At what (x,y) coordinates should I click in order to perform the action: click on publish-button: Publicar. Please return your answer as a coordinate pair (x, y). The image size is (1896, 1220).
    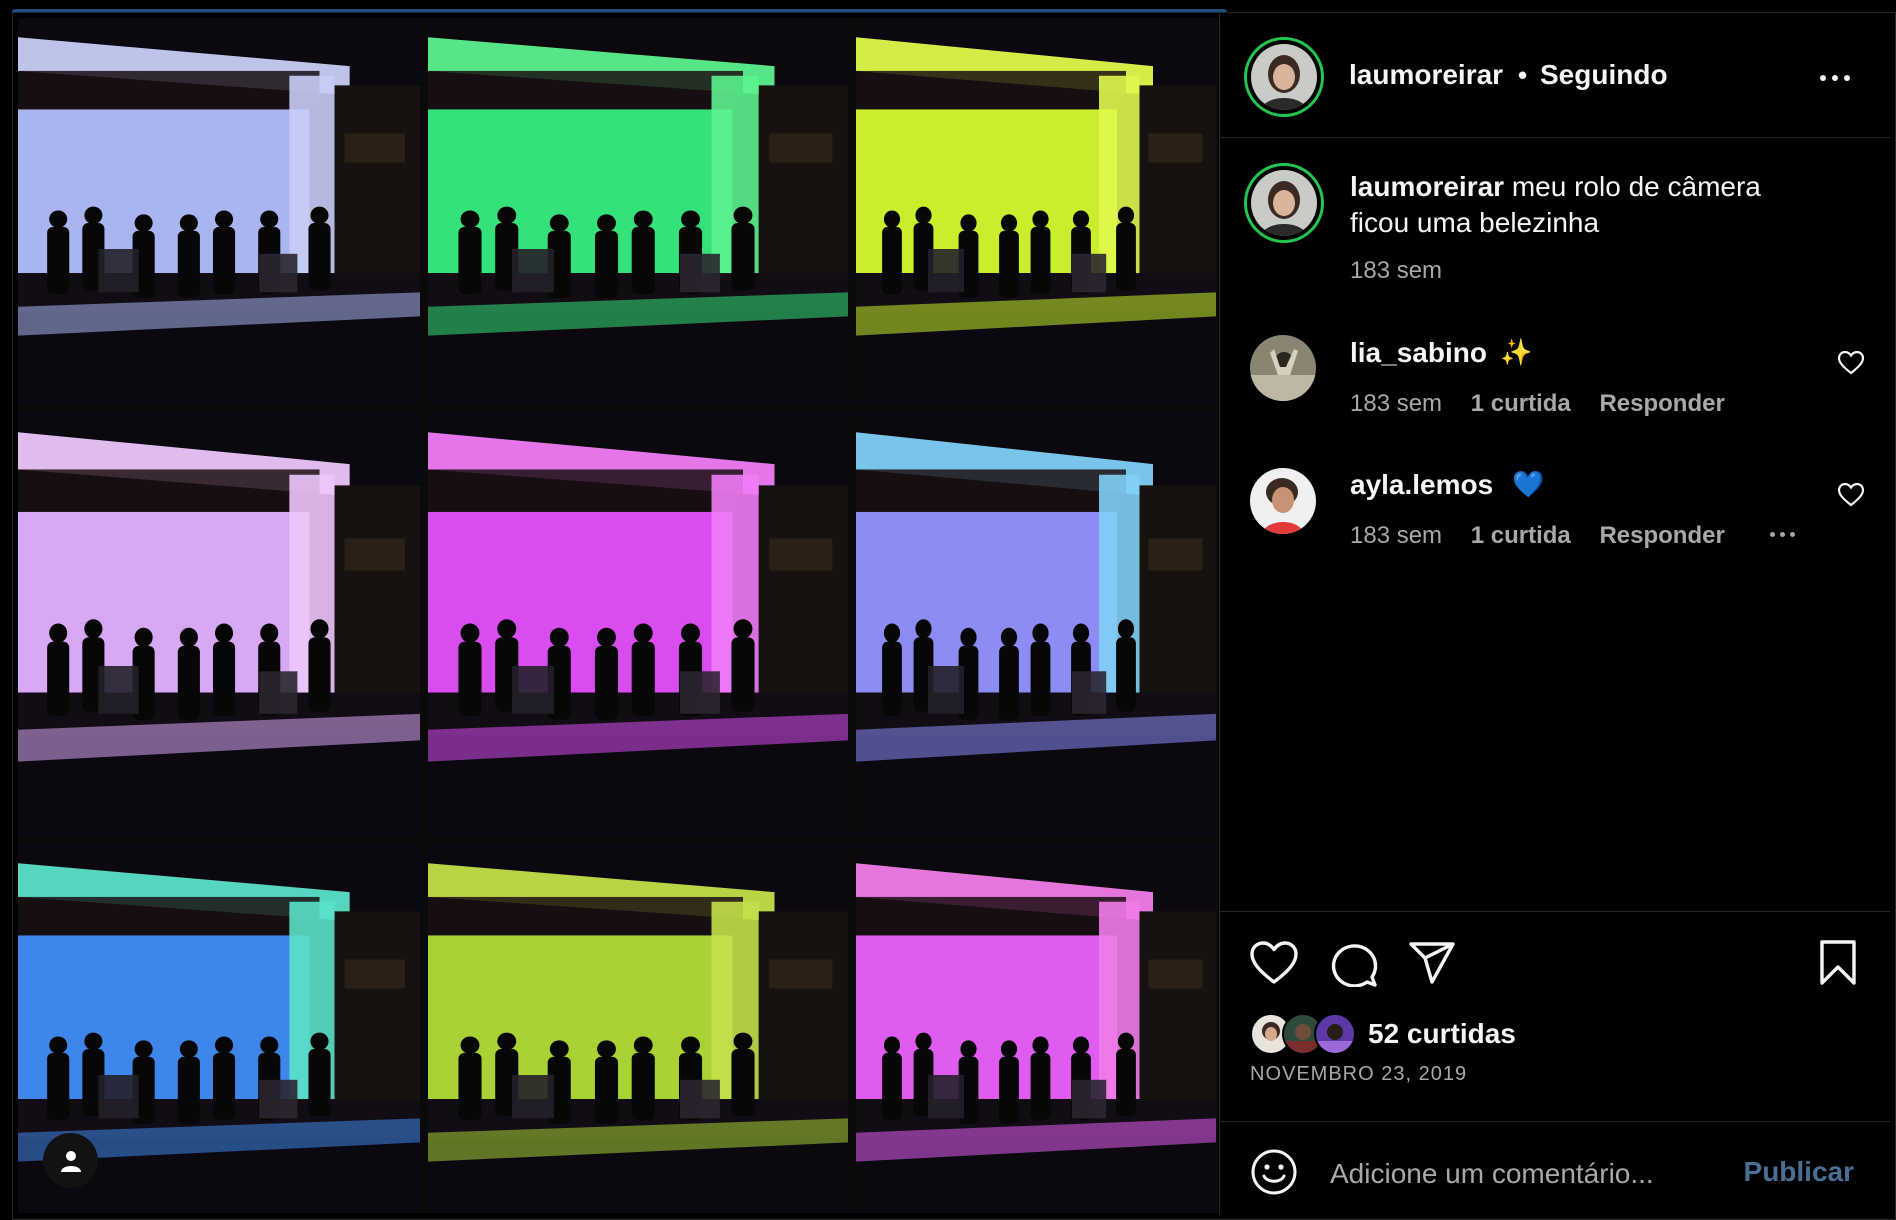
    Looking at the image, I should click on (1799, 1172).